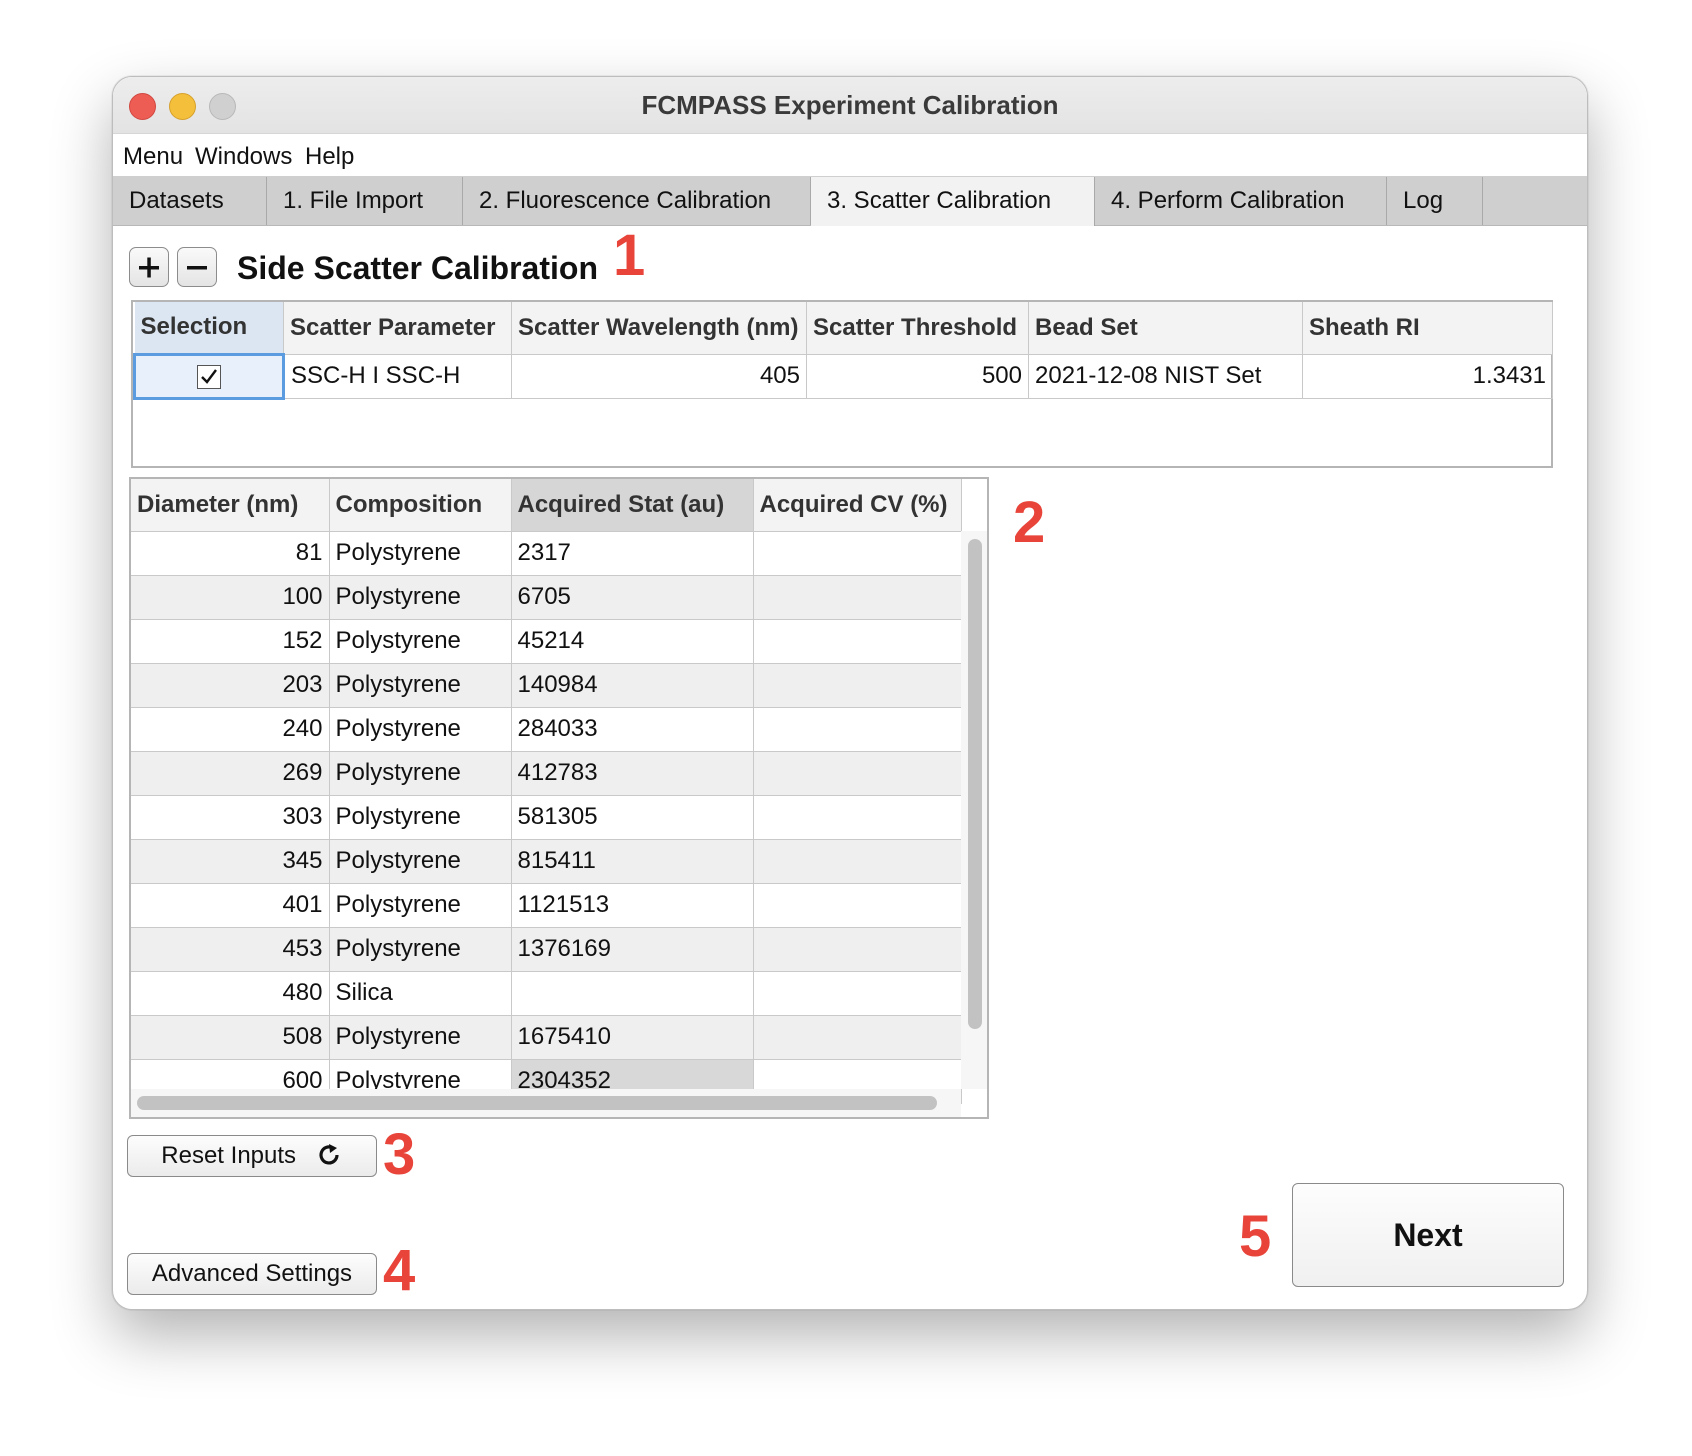 Image resolution: width=1692 pixels, height=1456 pixels. Describe the element at coordinates (209, 328) in the screenshot. I see `header-selection: Selection` at that location.